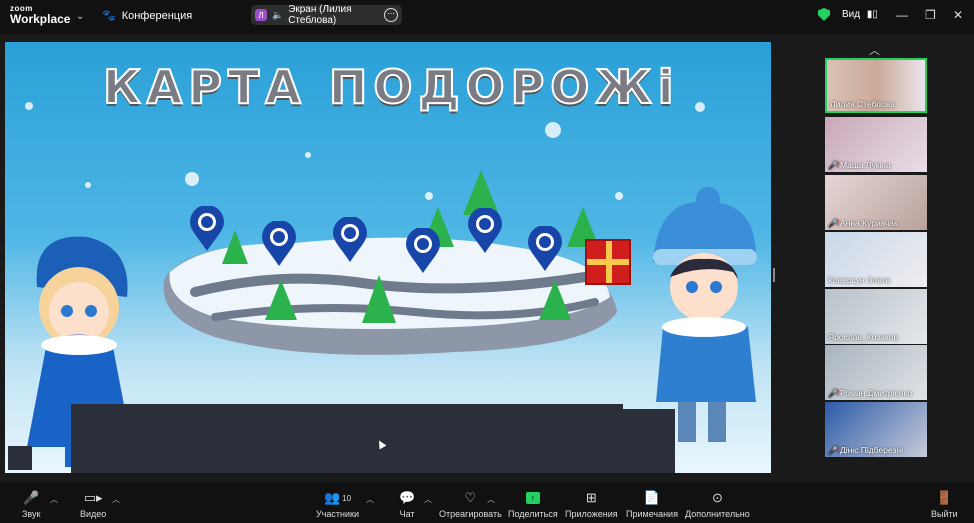  What do you see at coordinates (347, 498) in the screenshot?
I see `participants-count: 10` at bounding box center [347, 498].